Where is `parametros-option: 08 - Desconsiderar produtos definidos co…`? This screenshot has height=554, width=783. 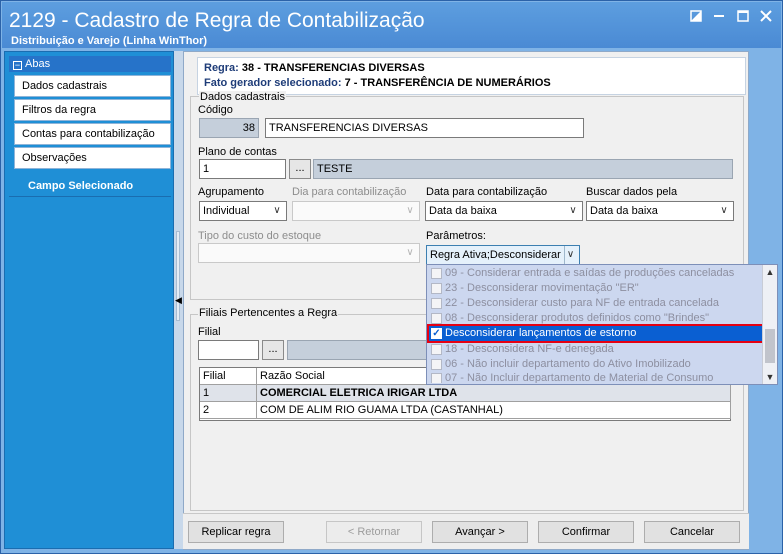
parametros-option: 08 - Desconsiderar produtos definidos co… is located at coordinates (595, 318).